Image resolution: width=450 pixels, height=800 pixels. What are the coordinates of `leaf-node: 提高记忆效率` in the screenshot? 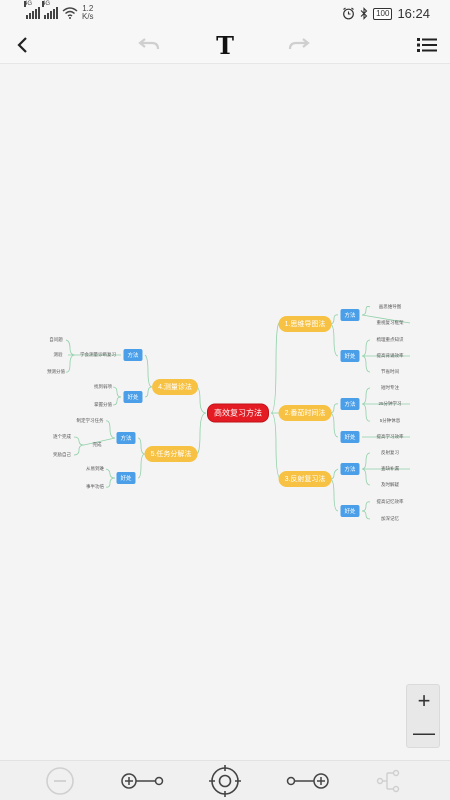 It's located at (390, 502).